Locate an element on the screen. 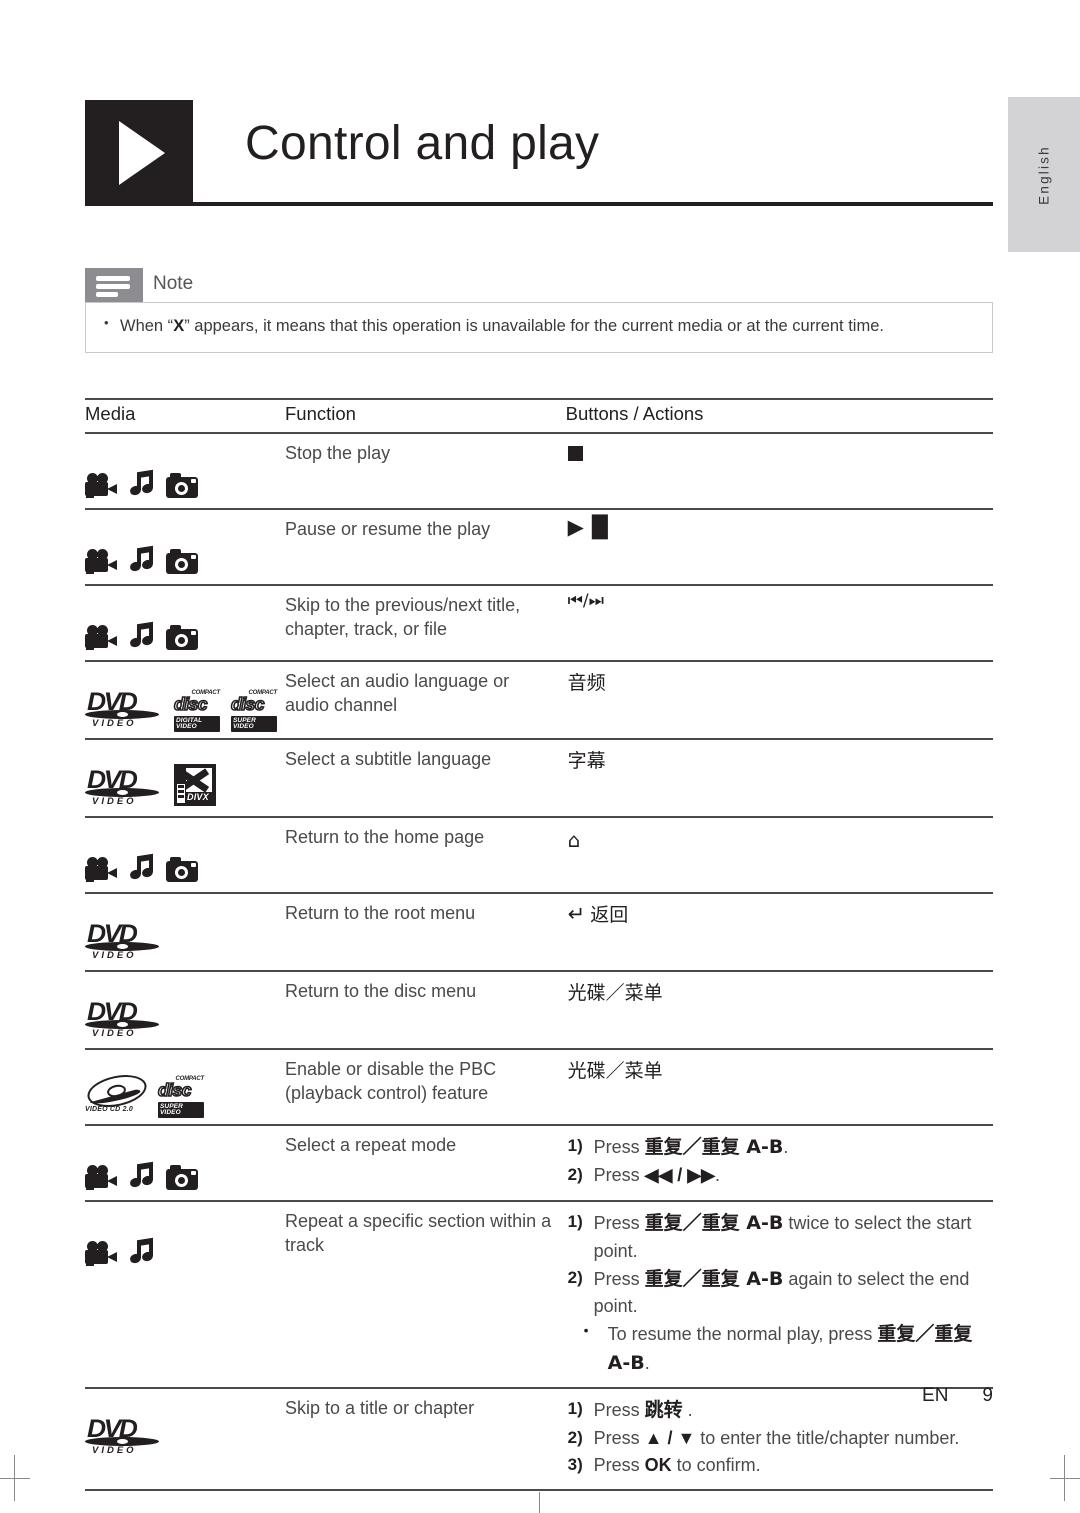  step-post: to confirm. is located at coordinates (716, 1464).